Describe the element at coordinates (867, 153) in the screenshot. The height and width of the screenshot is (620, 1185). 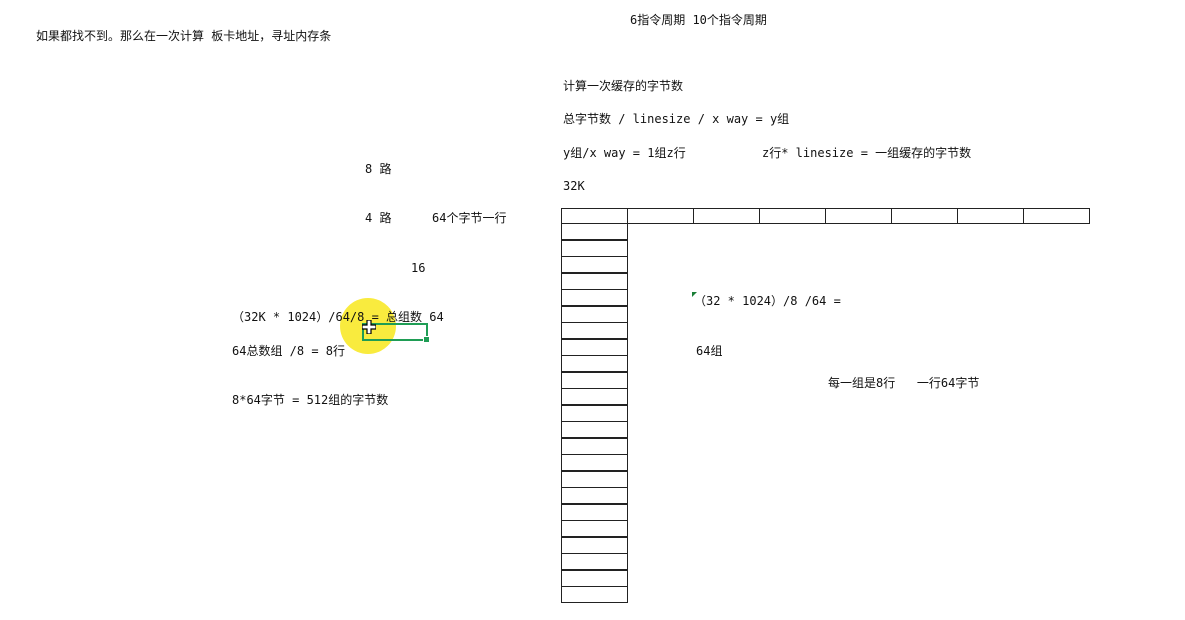
I see `note-formula-z: z行* linesize = 一组缓存的字节数` at that location.